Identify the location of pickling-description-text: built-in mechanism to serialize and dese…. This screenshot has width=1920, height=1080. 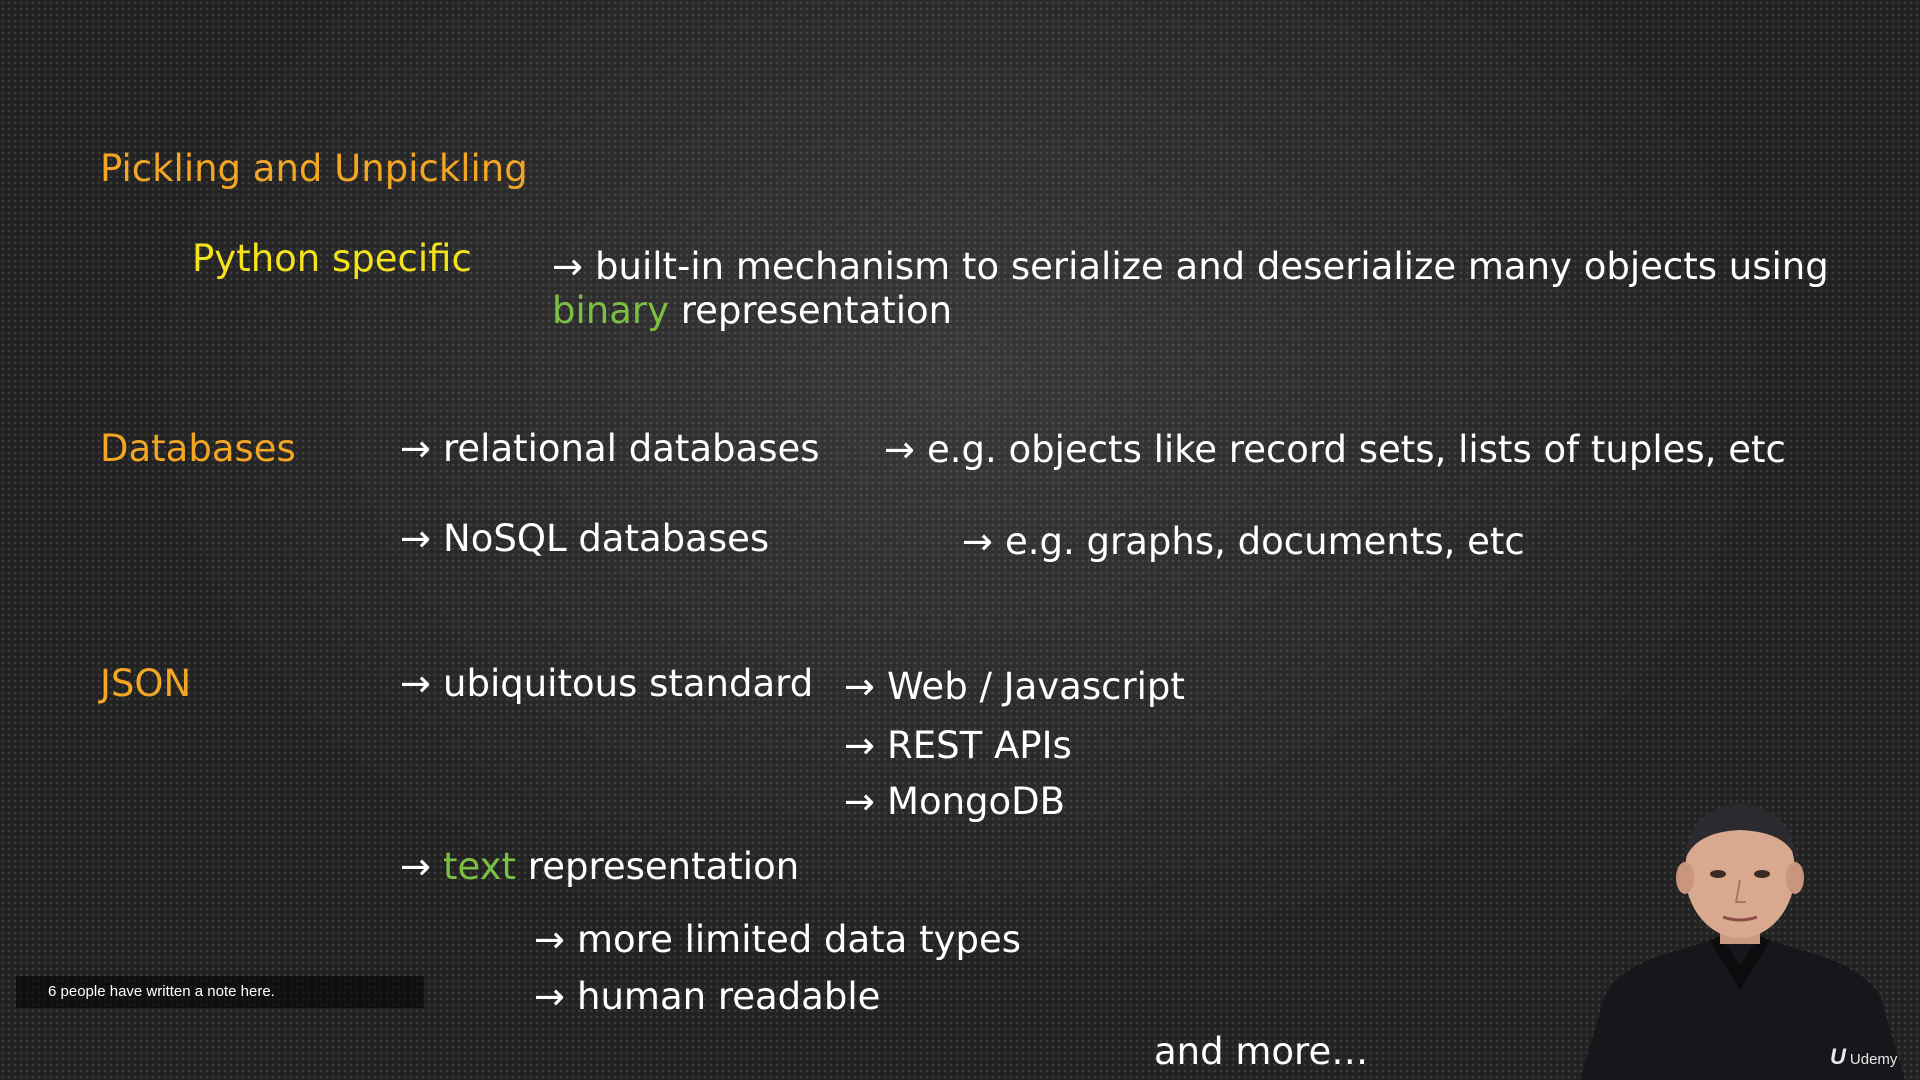
(1212, 266).